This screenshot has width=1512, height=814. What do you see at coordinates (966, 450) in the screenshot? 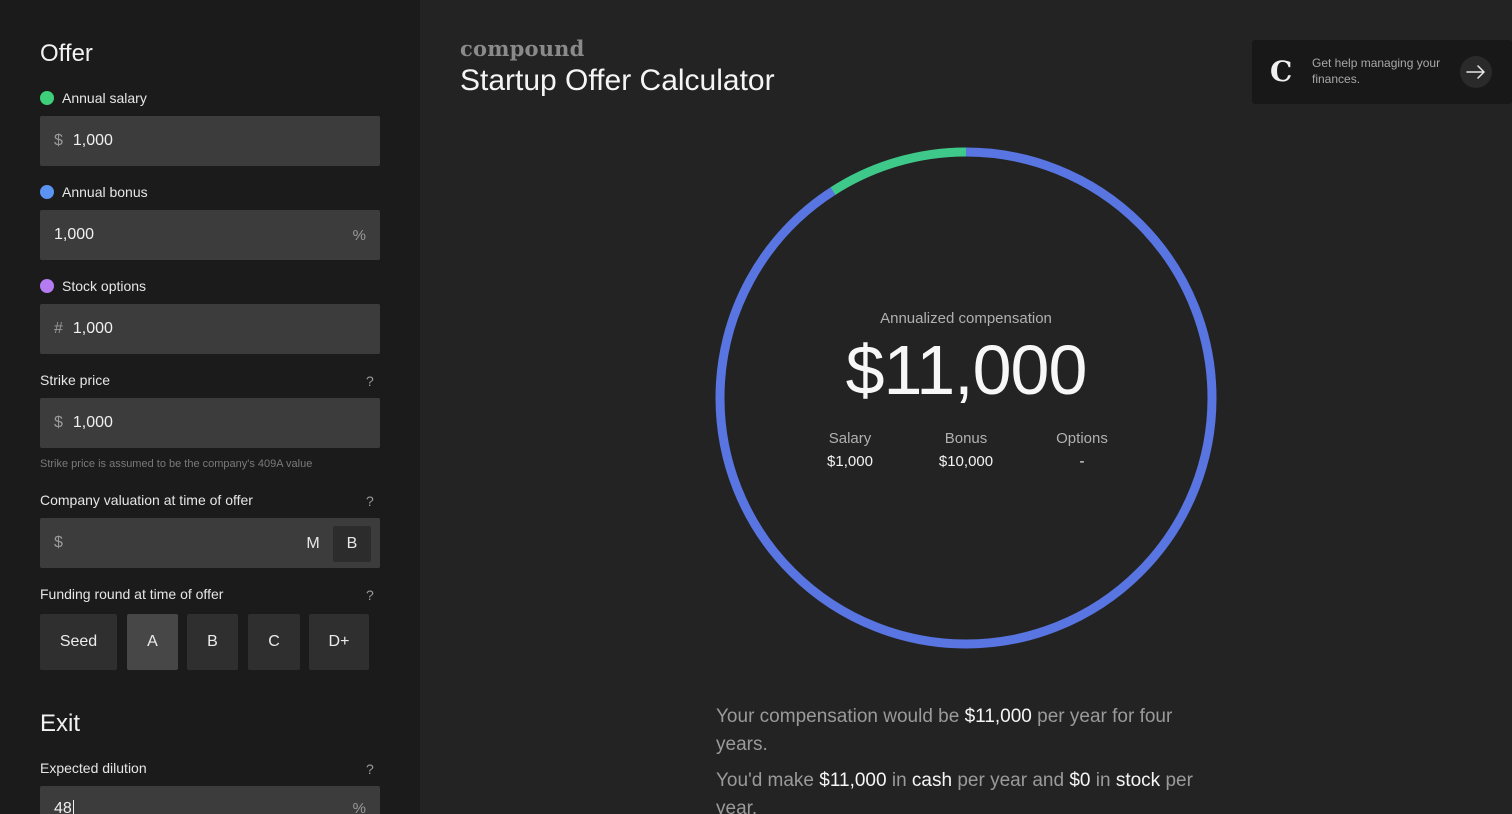
I see `stat-bonus: Bonus $10,000` at bounding box center [966, 450].